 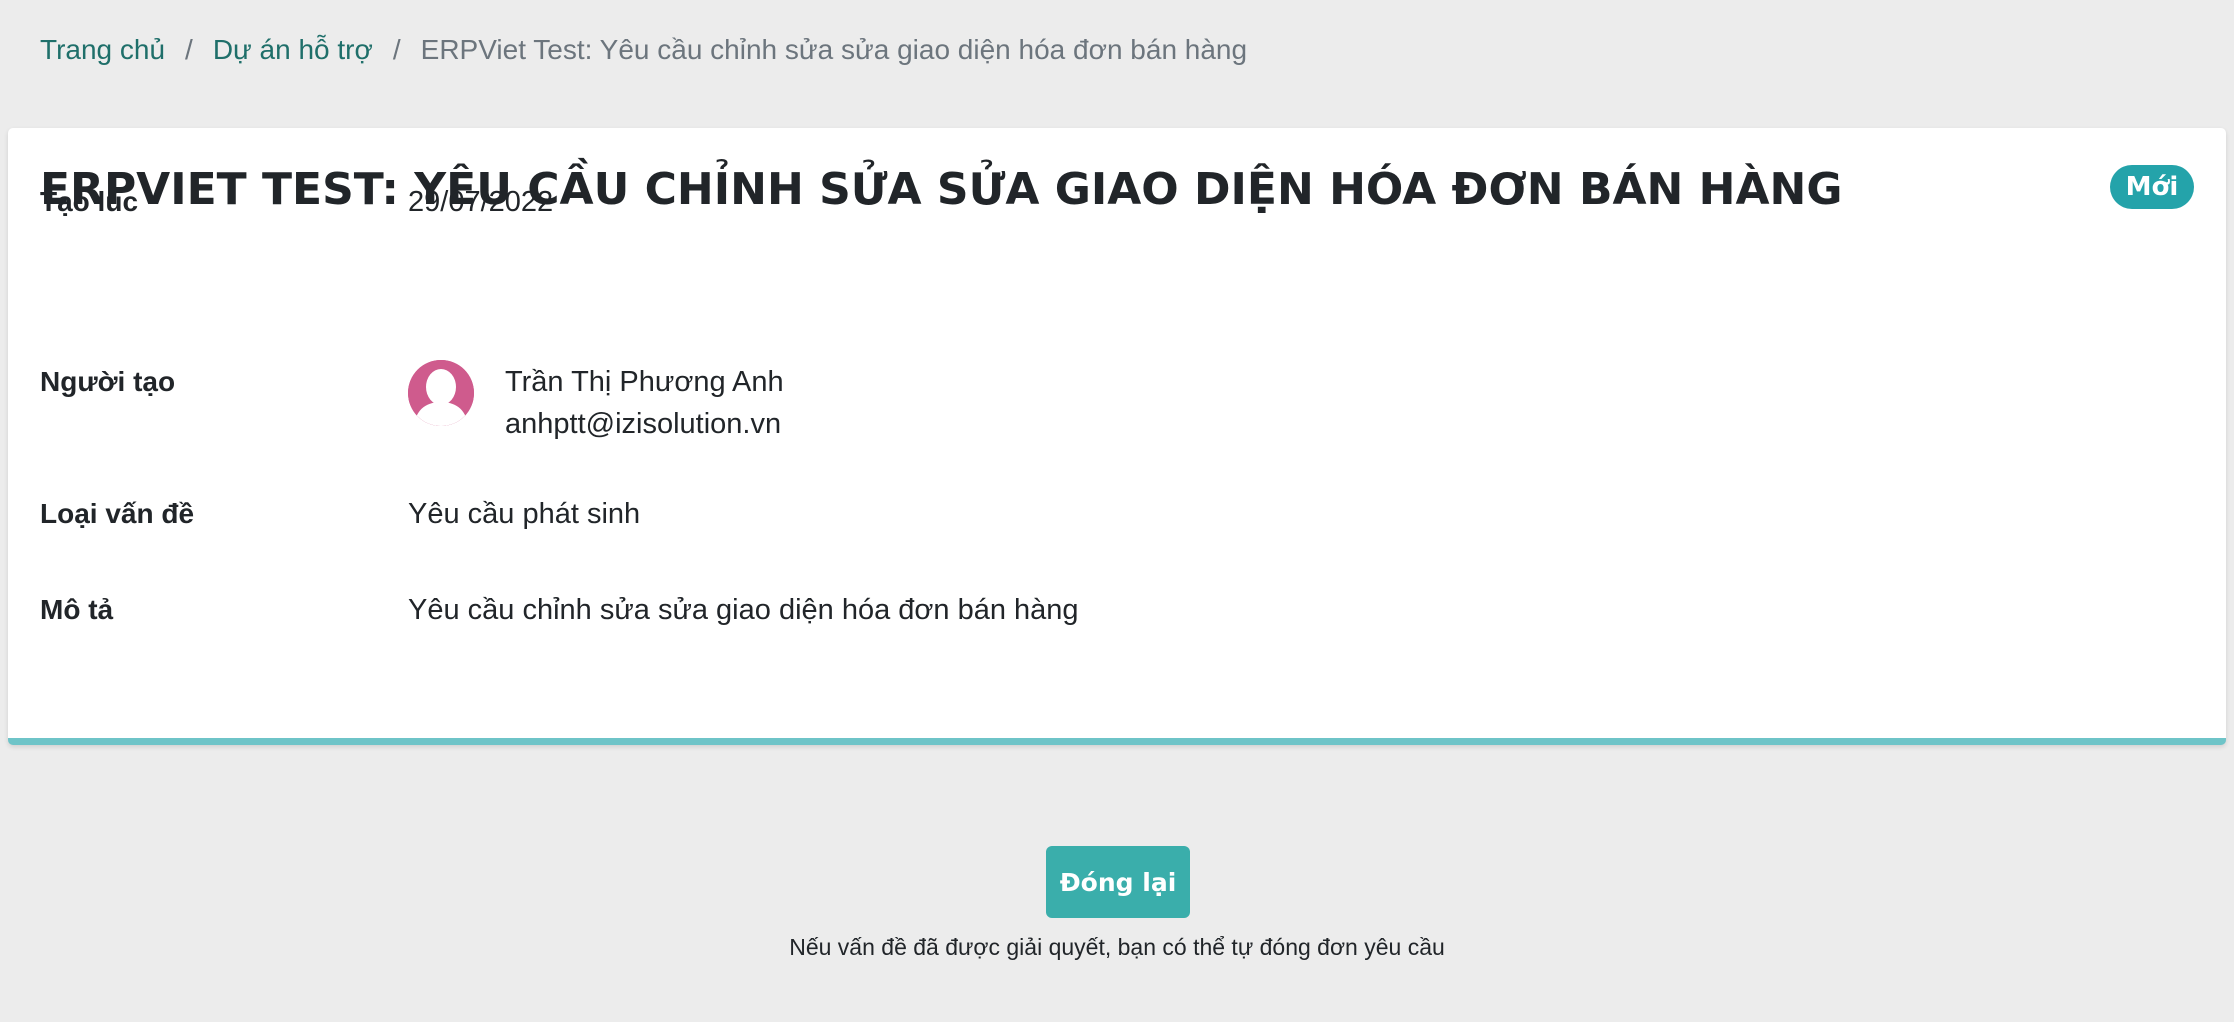 What do you see at coordinates (89, 201) in the screenshot?
I see `created-label: Tạo lúc` at bounding box center [89, 201].